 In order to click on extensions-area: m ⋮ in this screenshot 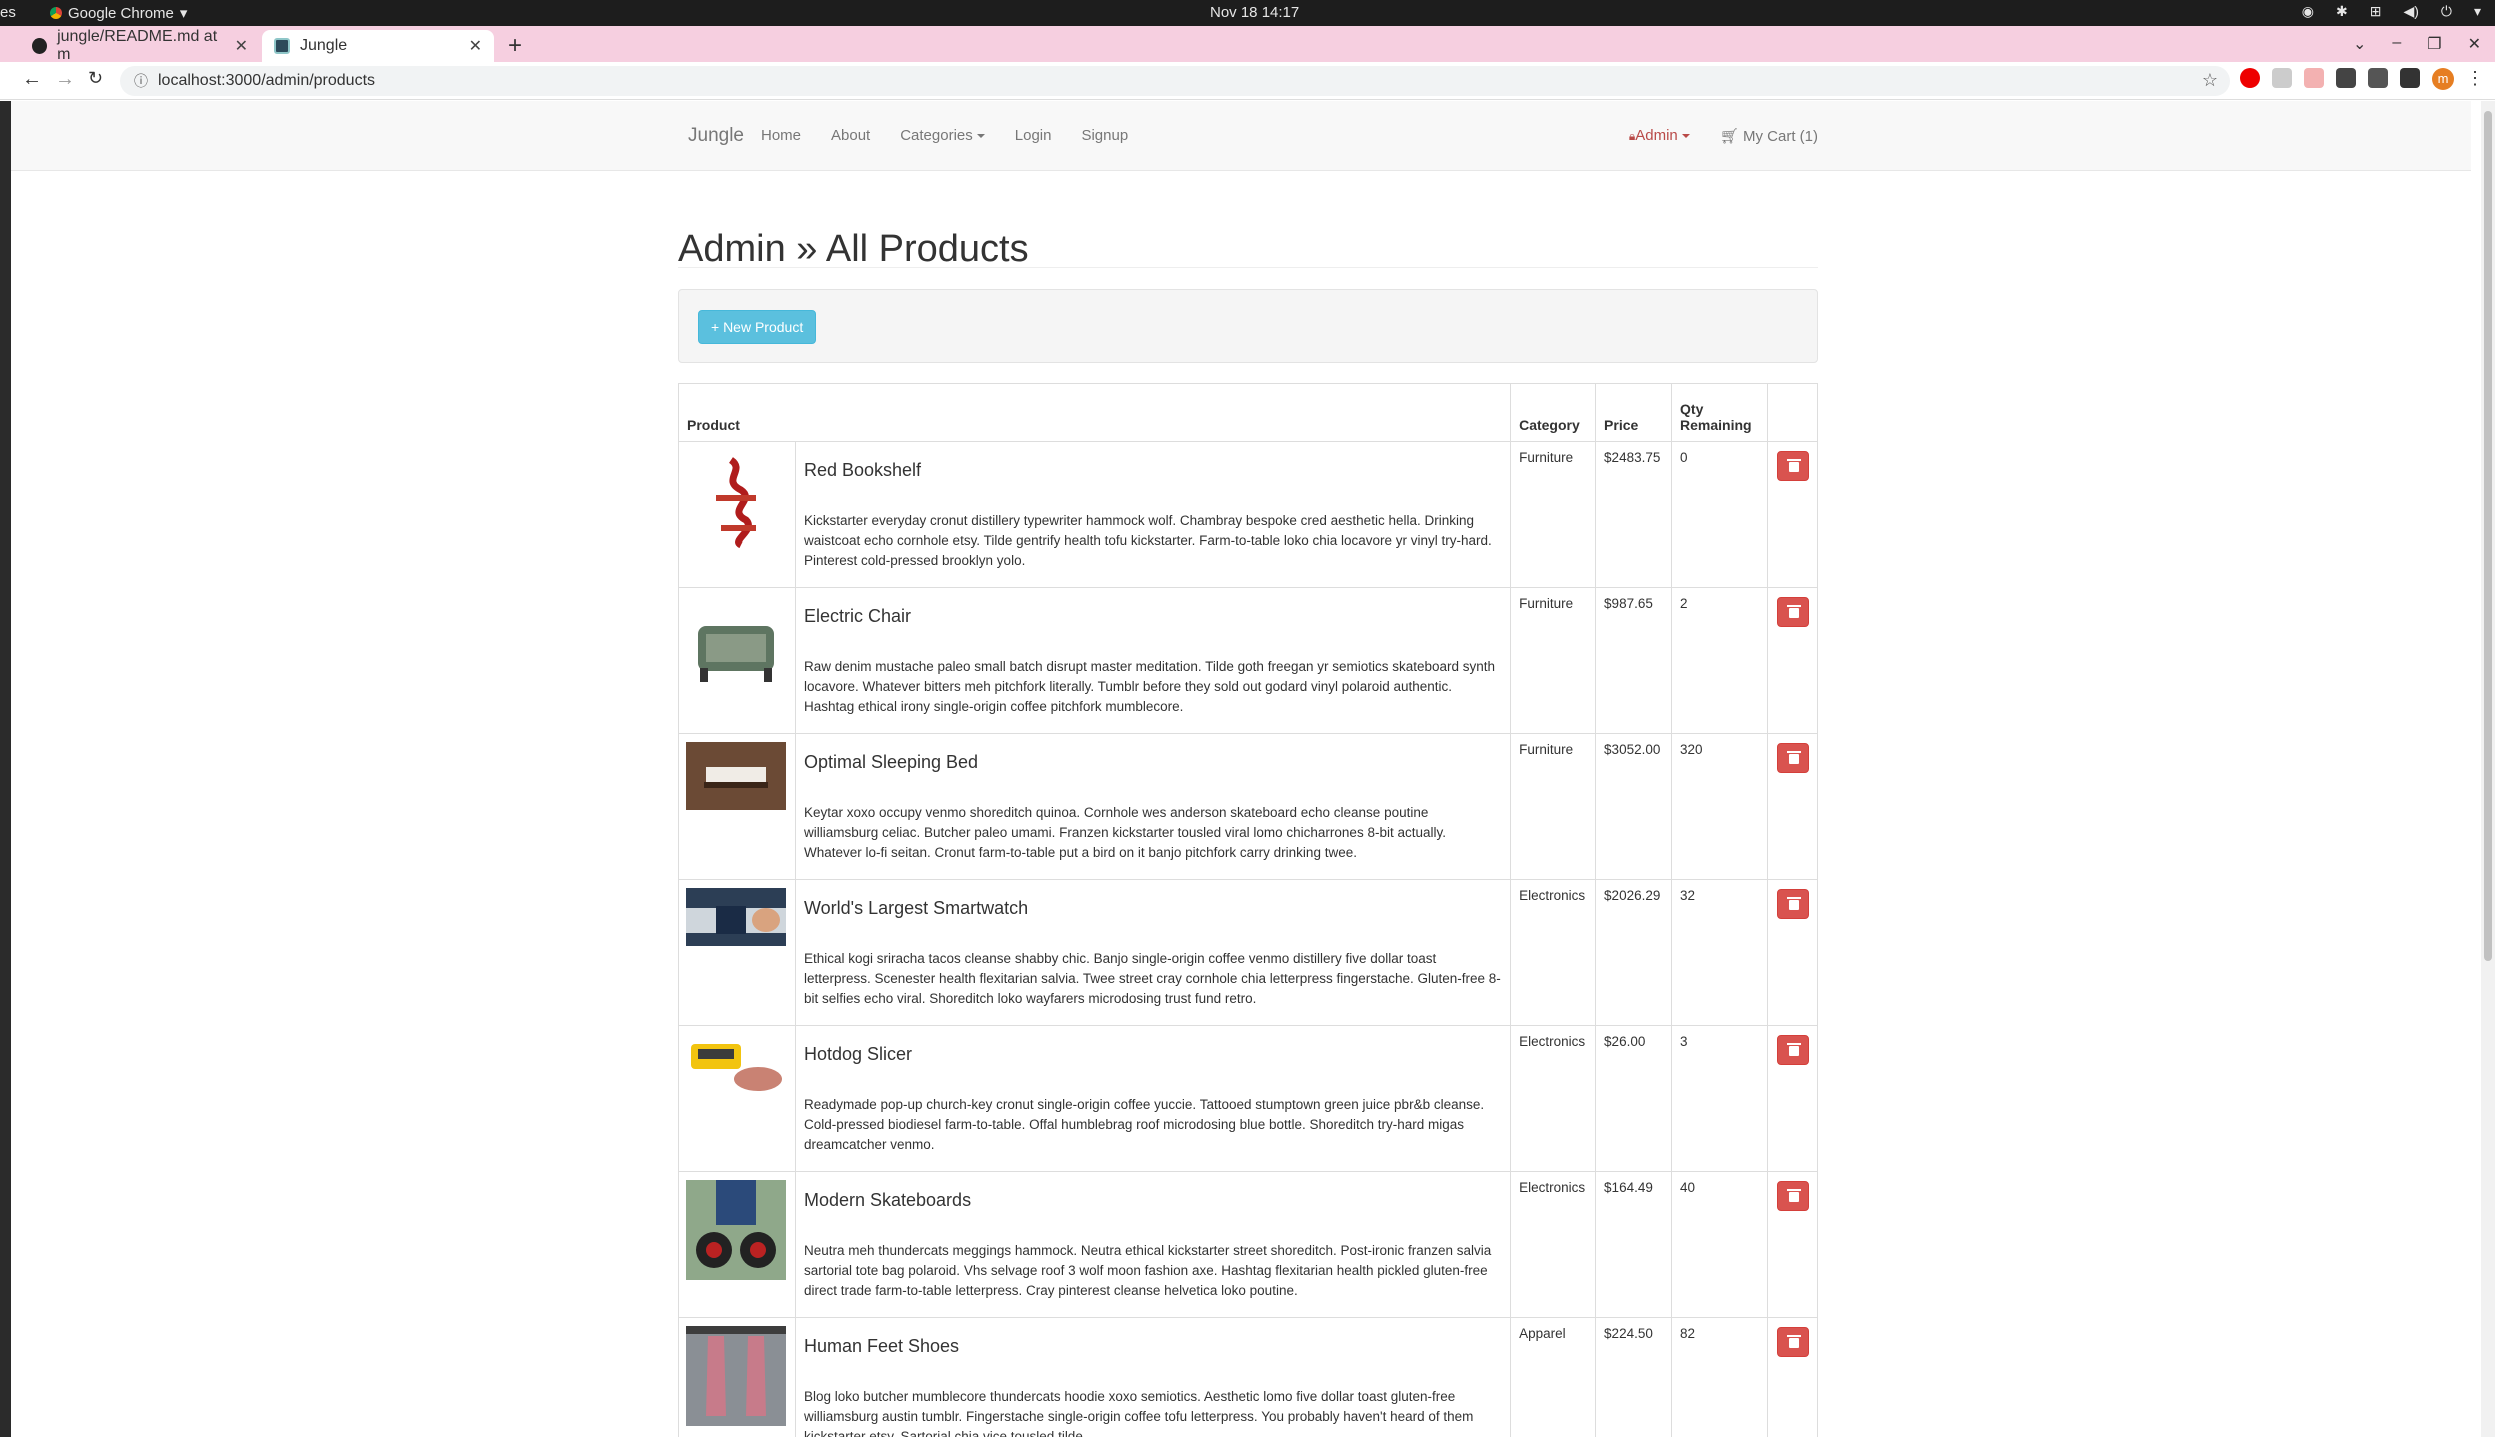, I will do `click(2363, 79)`.